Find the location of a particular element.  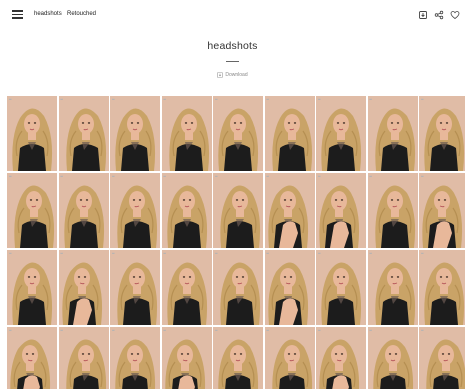

download-label: Download is located at coordinates (236, 75).